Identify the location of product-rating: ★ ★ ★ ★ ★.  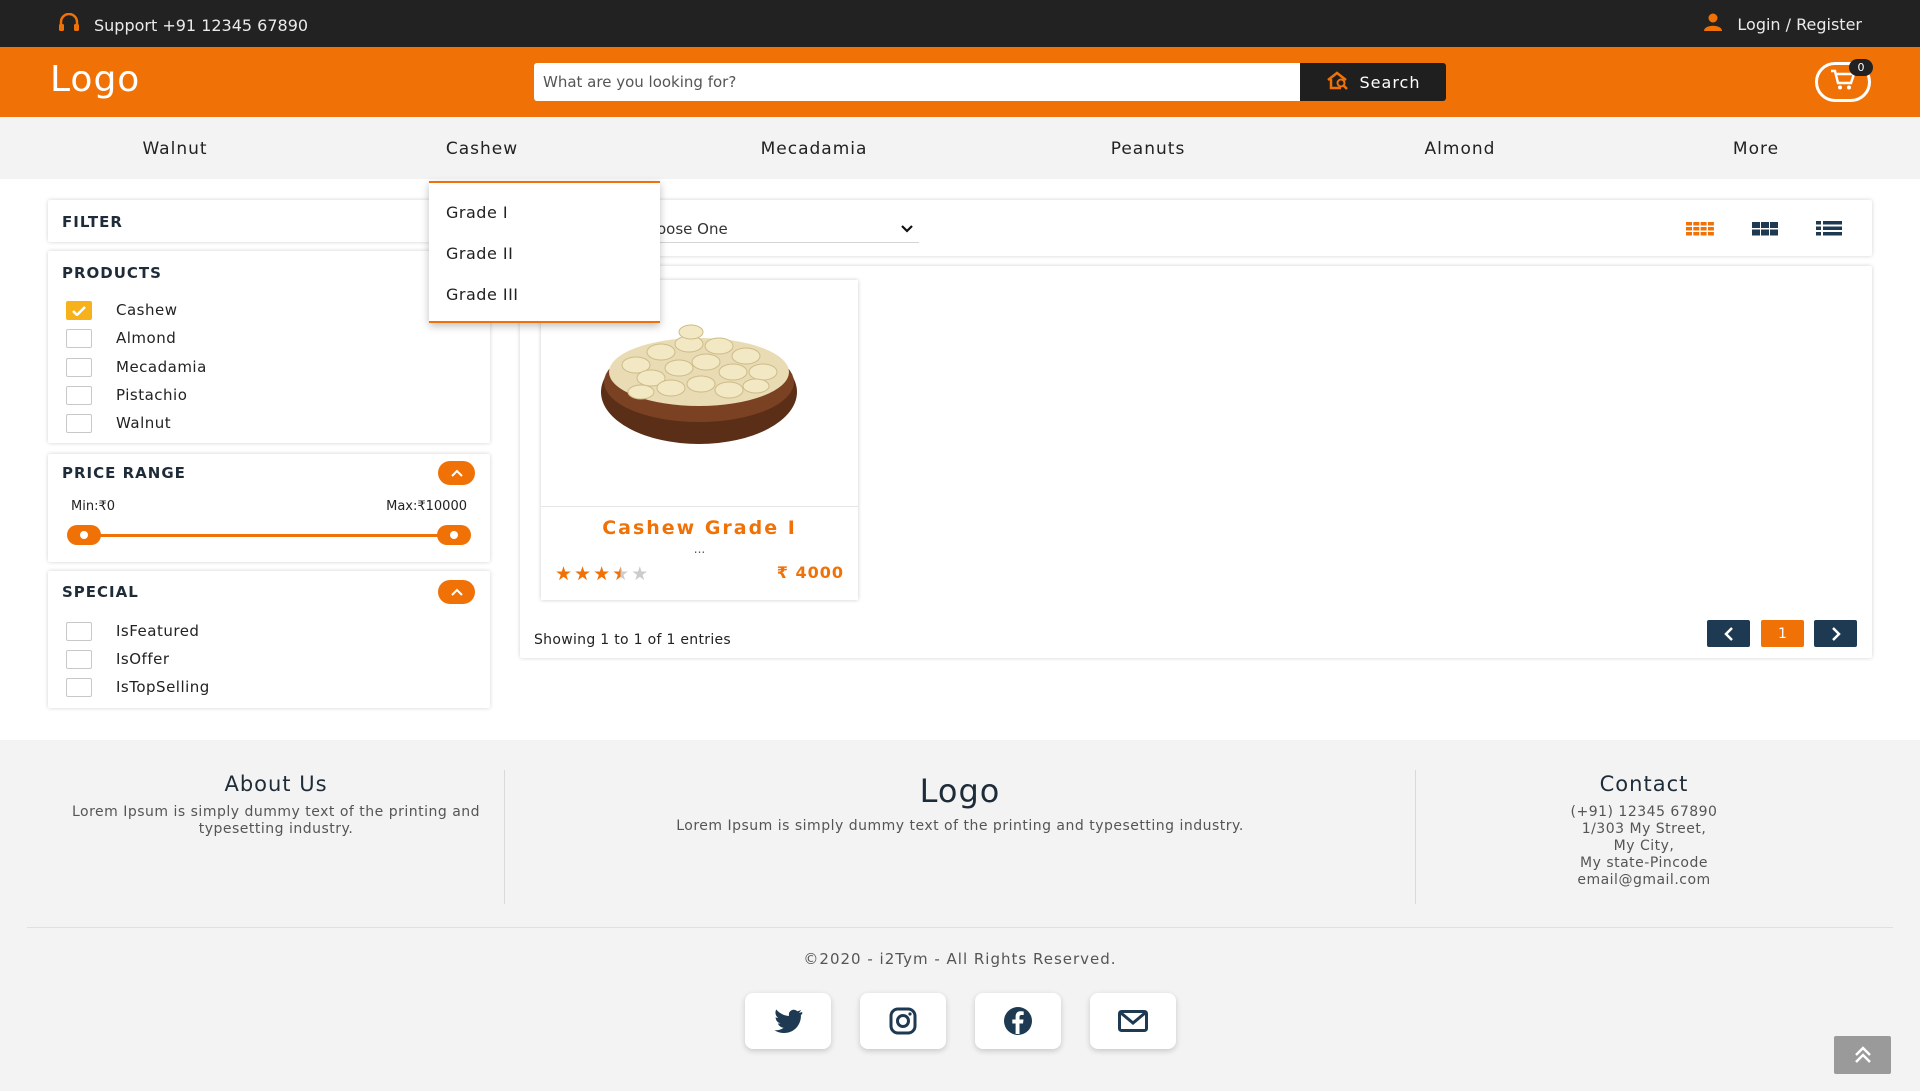
(601, 574).